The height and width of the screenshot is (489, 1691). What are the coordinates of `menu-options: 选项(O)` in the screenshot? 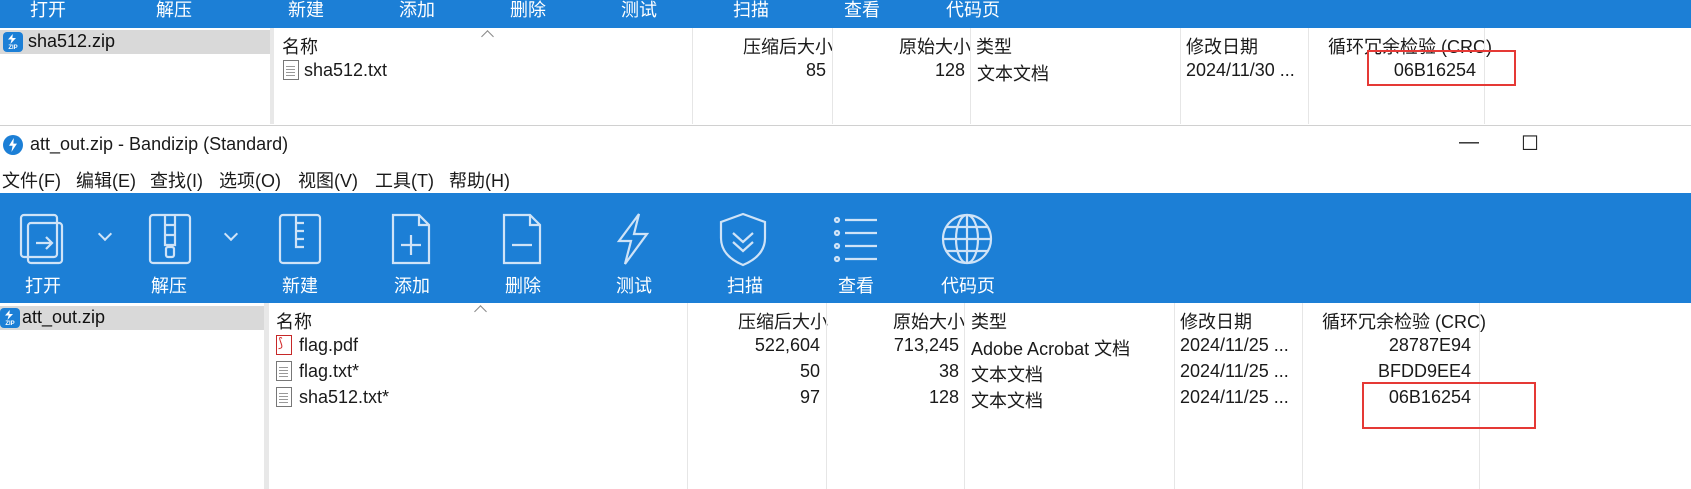 It's located at (250, 180).